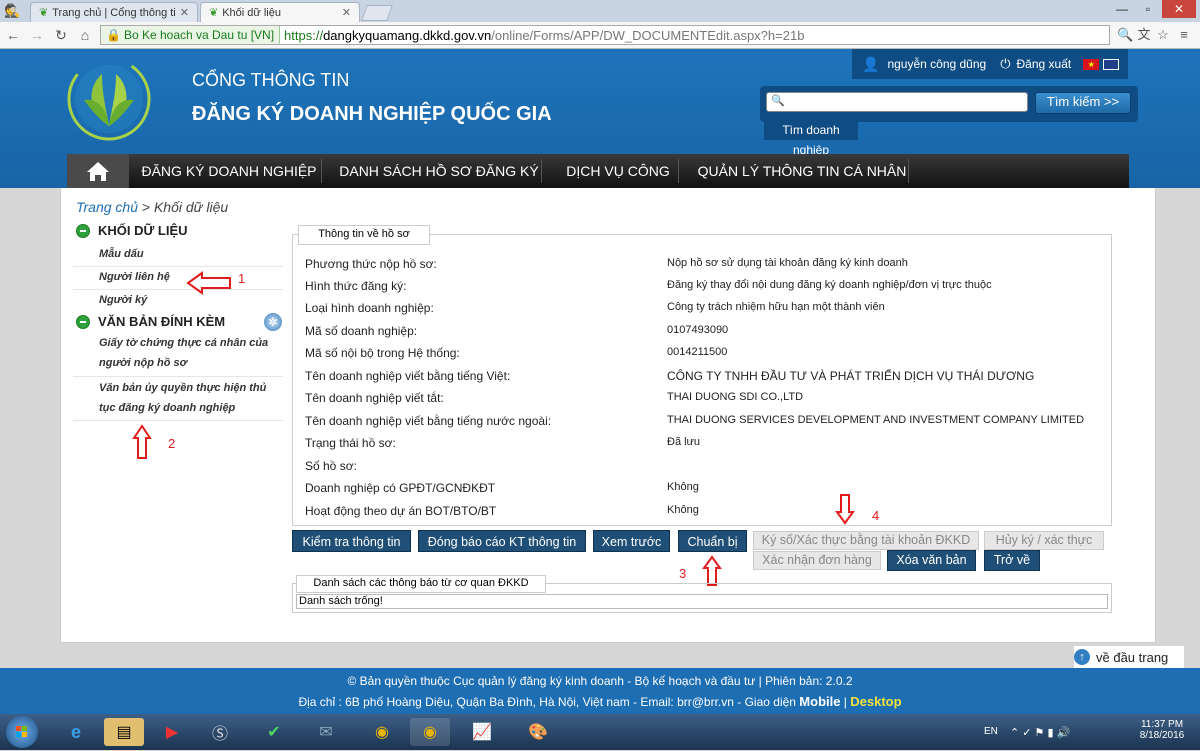 The width and height of the screenshot is (1200, 751). I want to click on digital-sign-button: Ký số/Xác thực bằng tài khoản ĐKKD, so click(866, 540).